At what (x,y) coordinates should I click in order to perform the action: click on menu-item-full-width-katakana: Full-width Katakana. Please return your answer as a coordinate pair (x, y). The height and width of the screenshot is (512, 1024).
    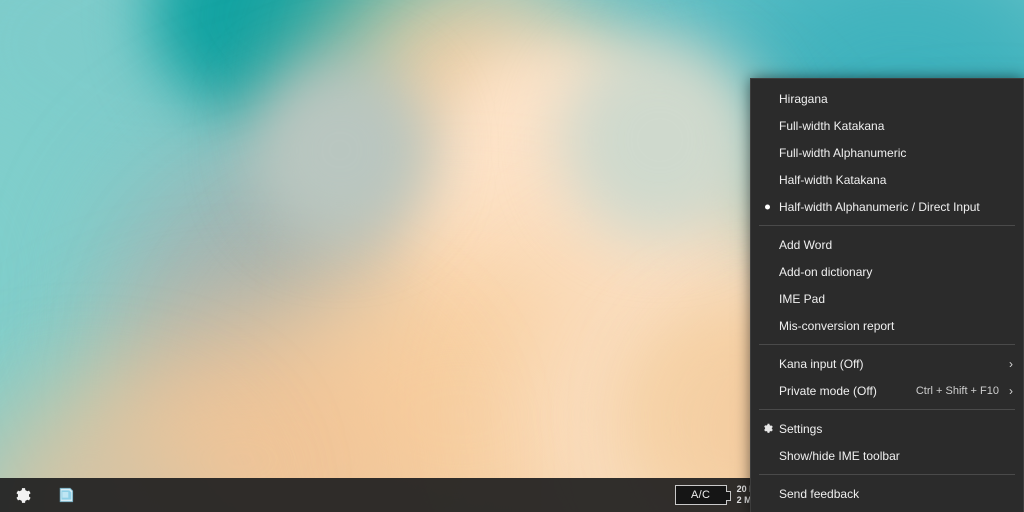
    Looking at the image, I should click on (887, 125).